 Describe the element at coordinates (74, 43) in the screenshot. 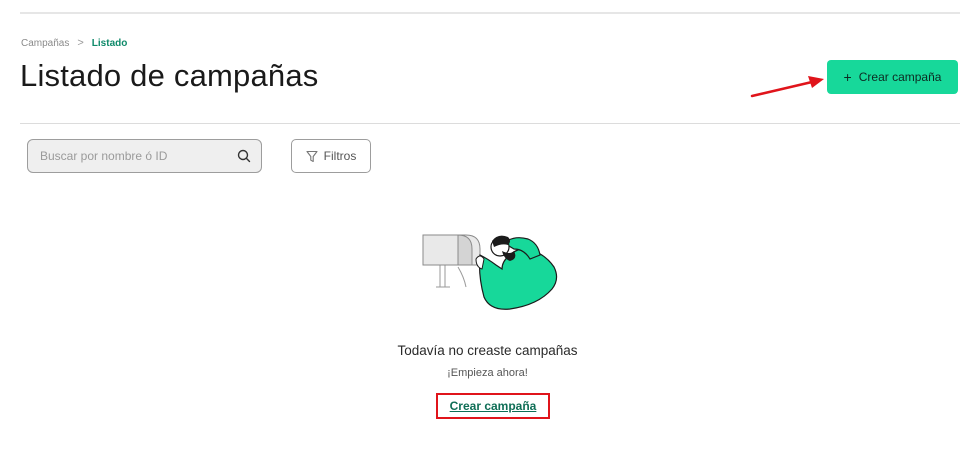

I see `breadcrumb: Campañas > Listado` at that location.